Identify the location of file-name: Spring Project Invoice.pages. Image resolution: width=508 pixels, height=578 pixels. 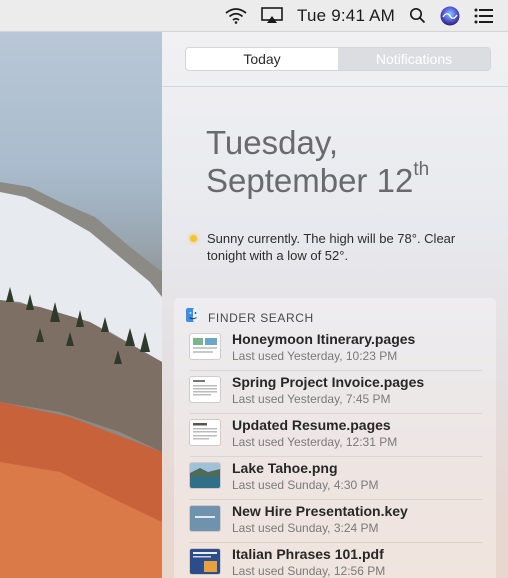
(328, 382).